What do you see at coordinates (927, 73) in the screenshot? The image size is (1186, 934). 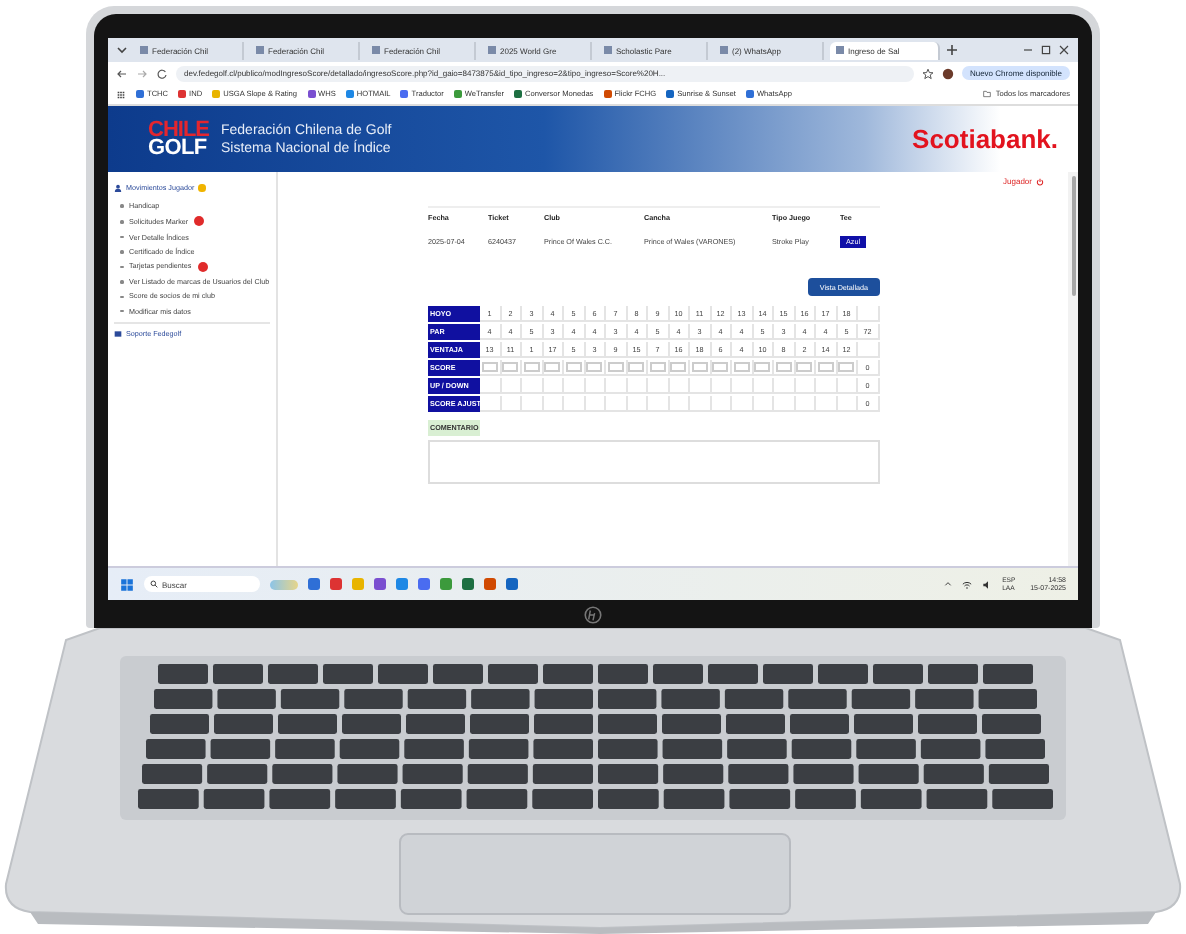 I see `star-icon` at bounding box center [927, 73].